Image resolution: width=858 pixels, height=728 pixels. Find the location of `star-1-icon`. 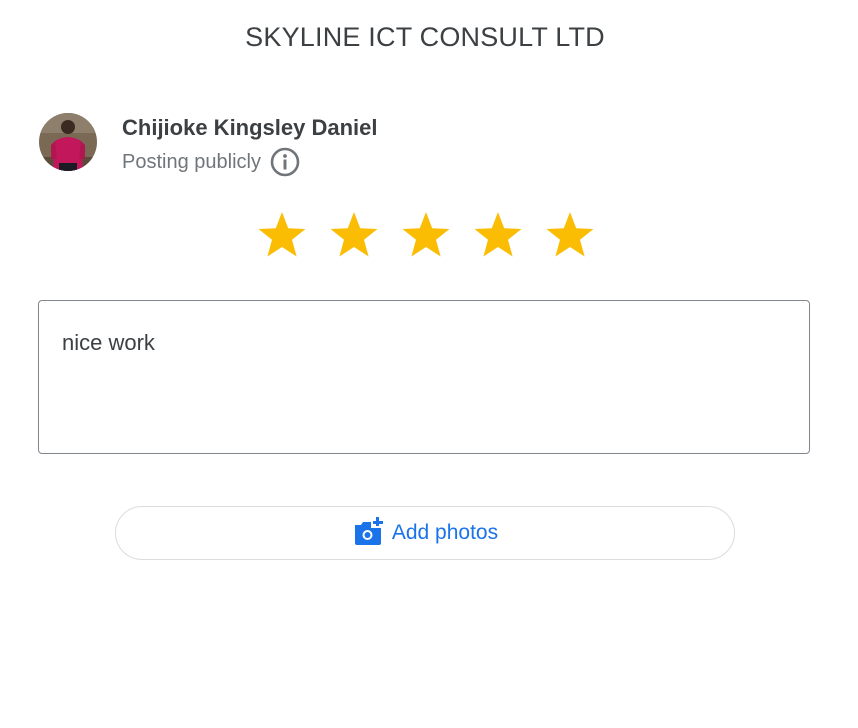

star-1-icon is located at coordinates (282, 235).